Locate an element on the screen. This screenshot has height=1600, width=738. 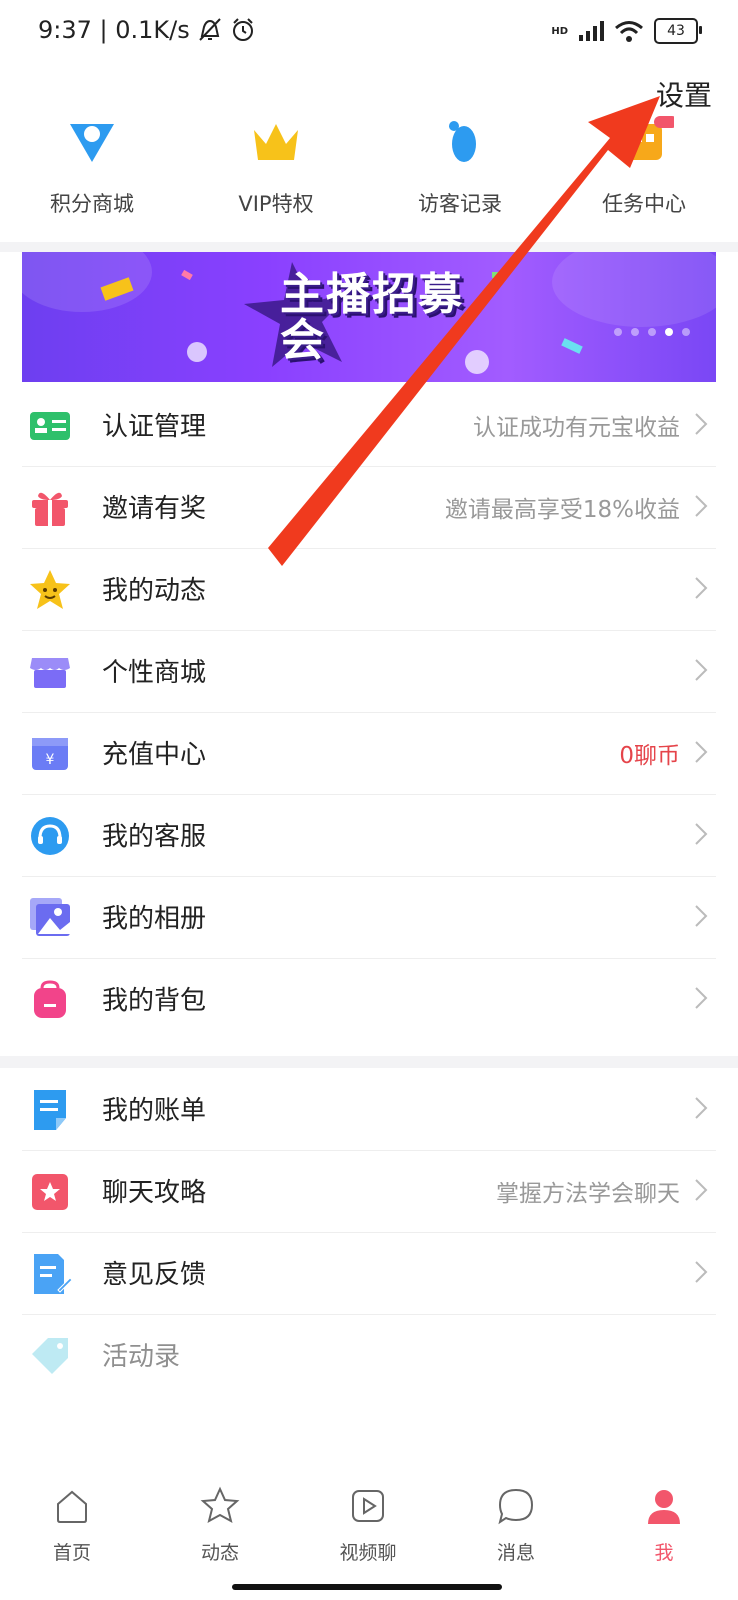
home-indicator is located at coordinates (367, 1587).